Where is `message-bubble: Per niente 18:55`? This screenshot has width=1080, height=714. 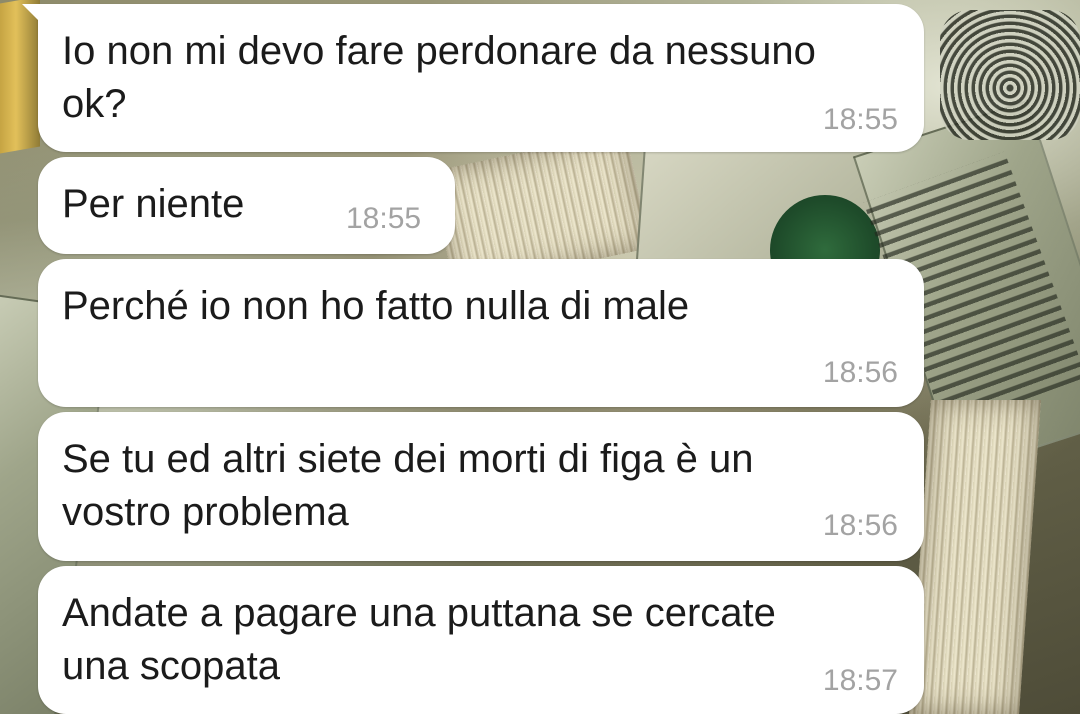 message-bubble: Per niente 18:55 is located at coordinates (246, 205).